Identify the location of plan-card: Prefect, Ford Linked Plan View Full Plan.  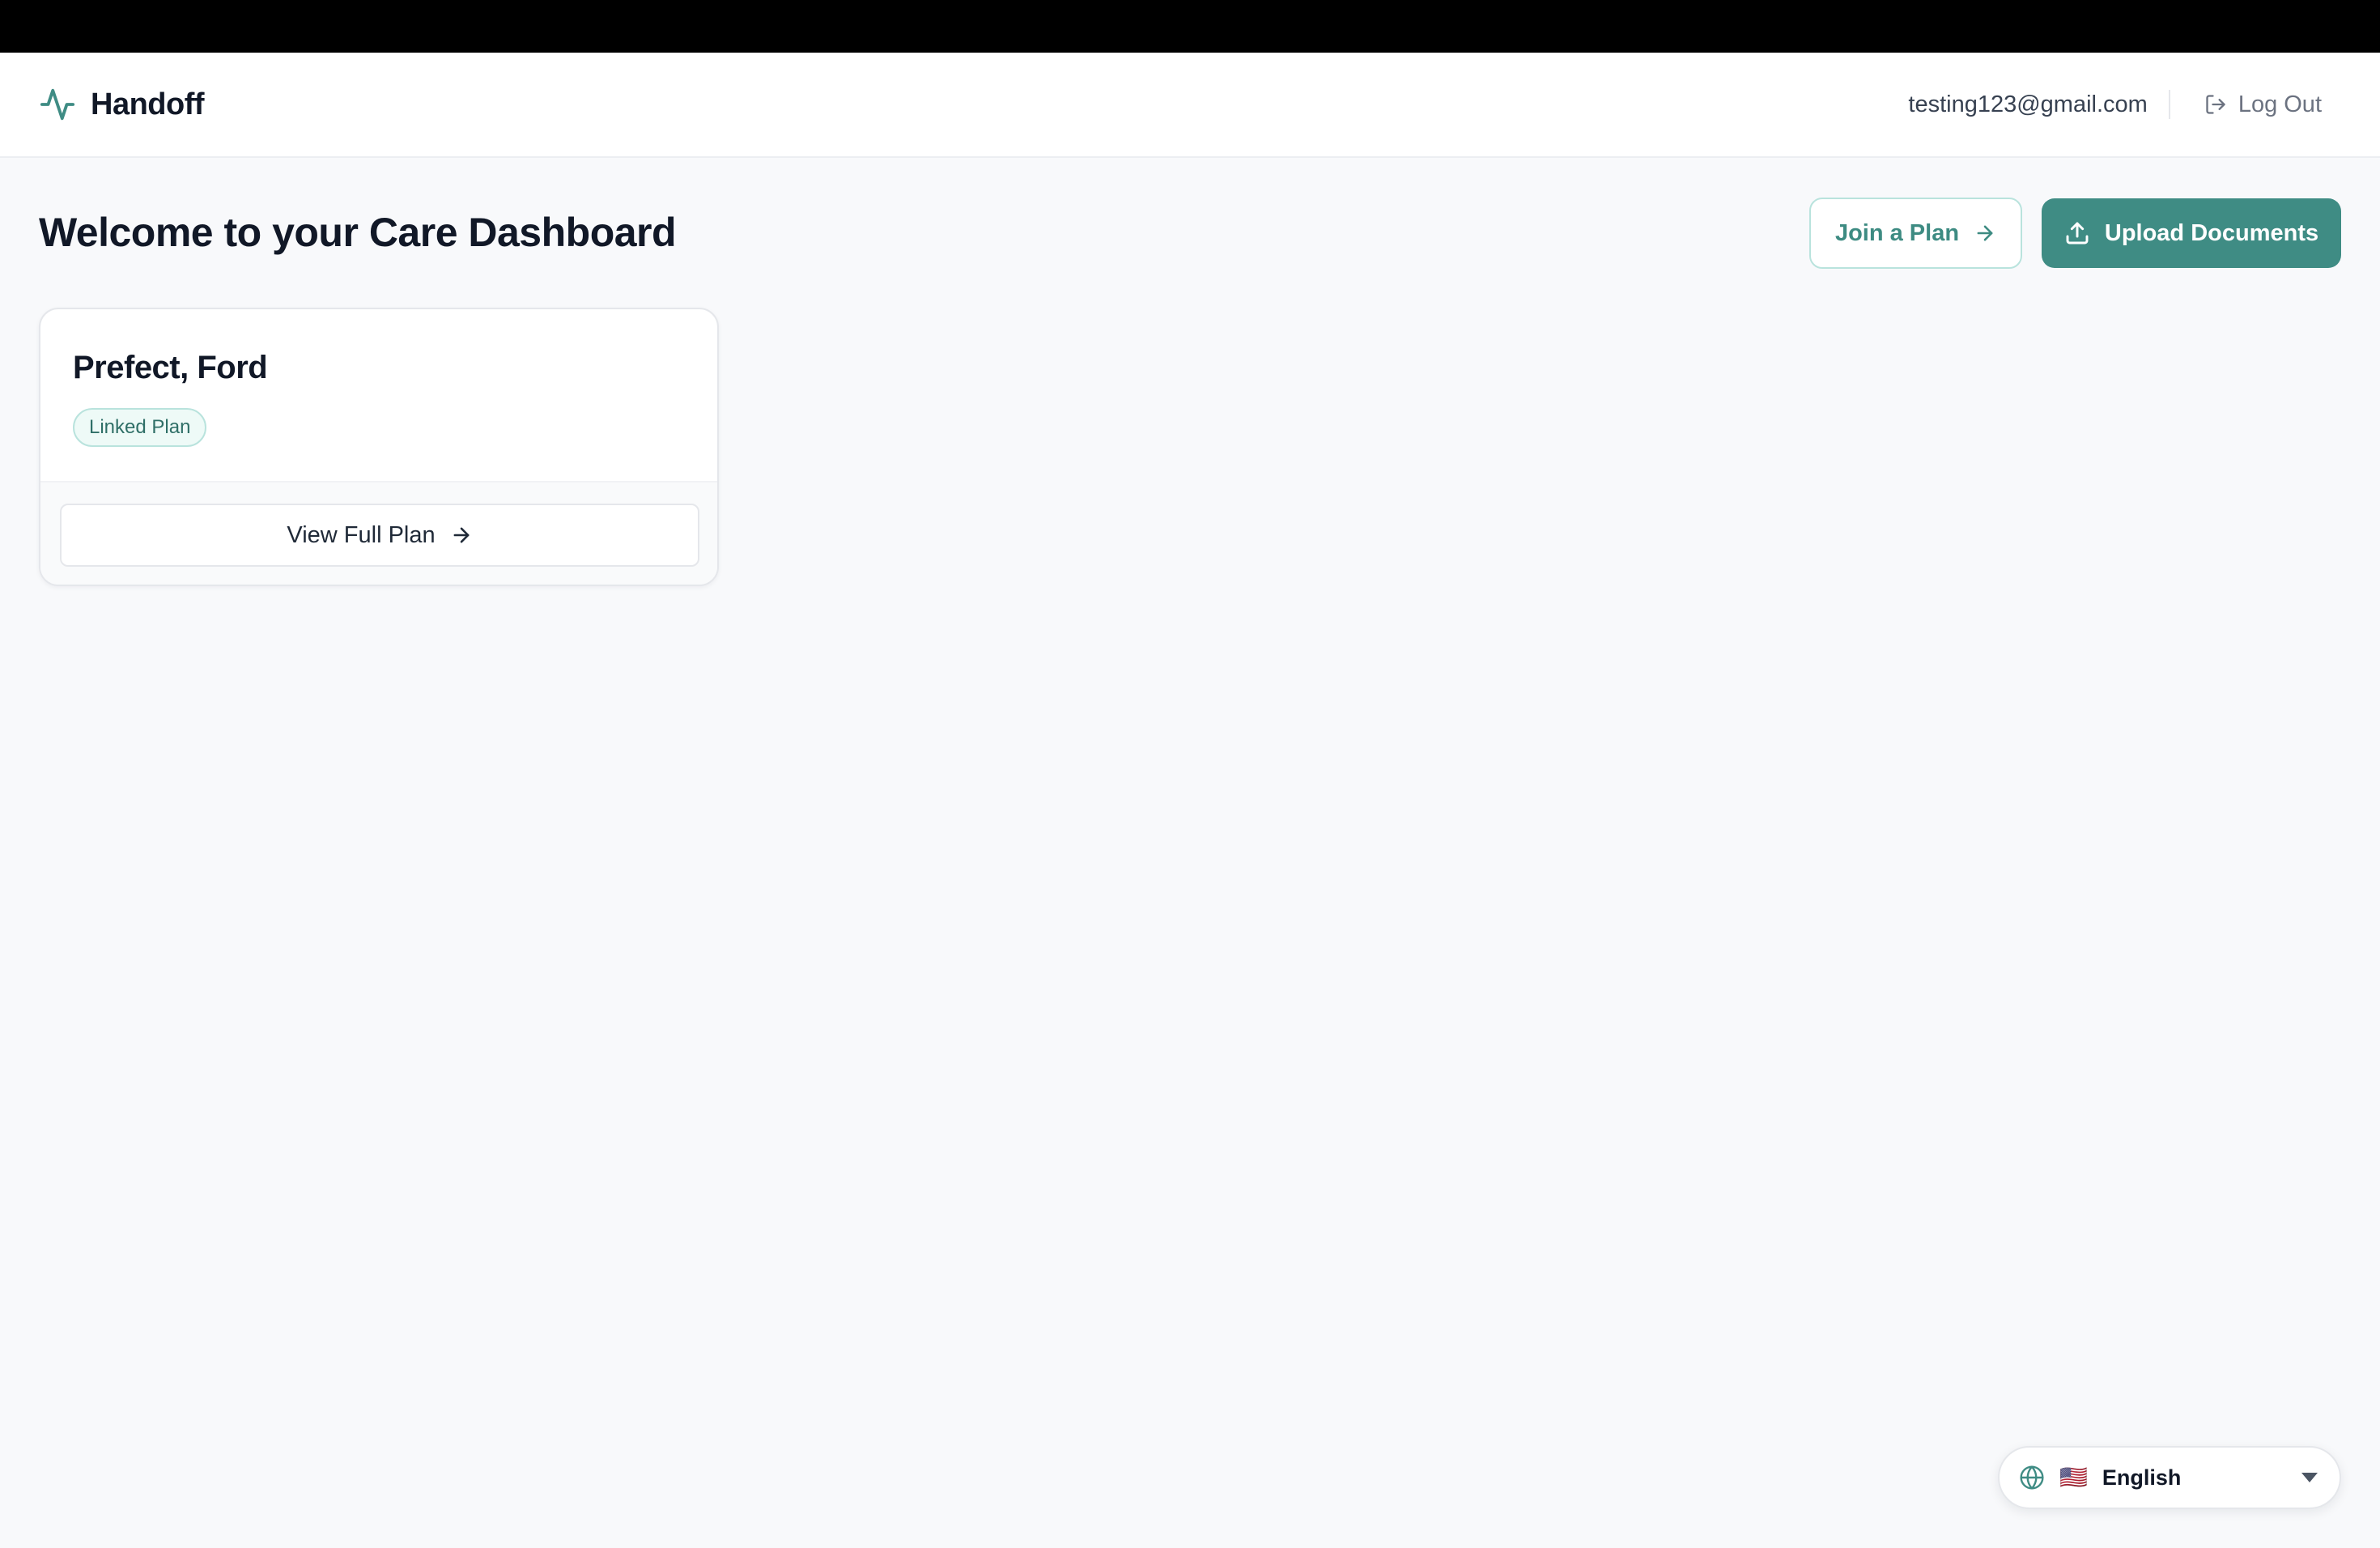
(379, 447).